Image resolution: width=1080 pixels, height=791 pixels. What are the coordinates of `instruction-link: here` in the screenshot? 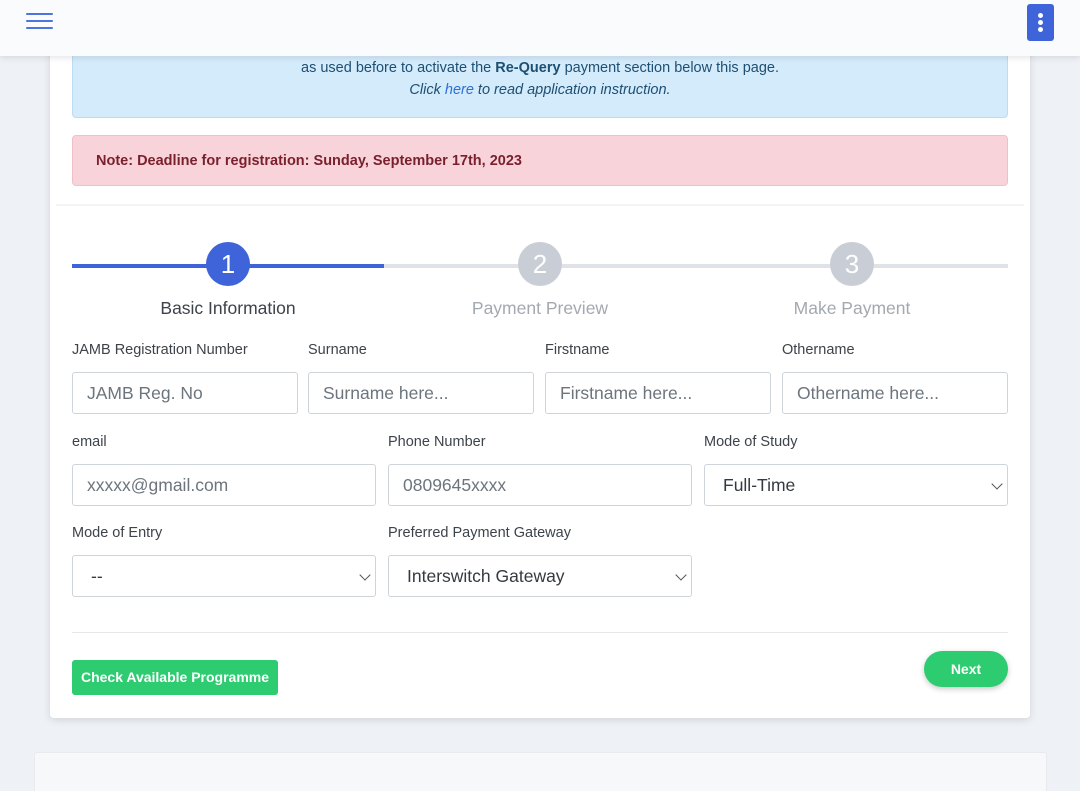 It's located at (459, 90).